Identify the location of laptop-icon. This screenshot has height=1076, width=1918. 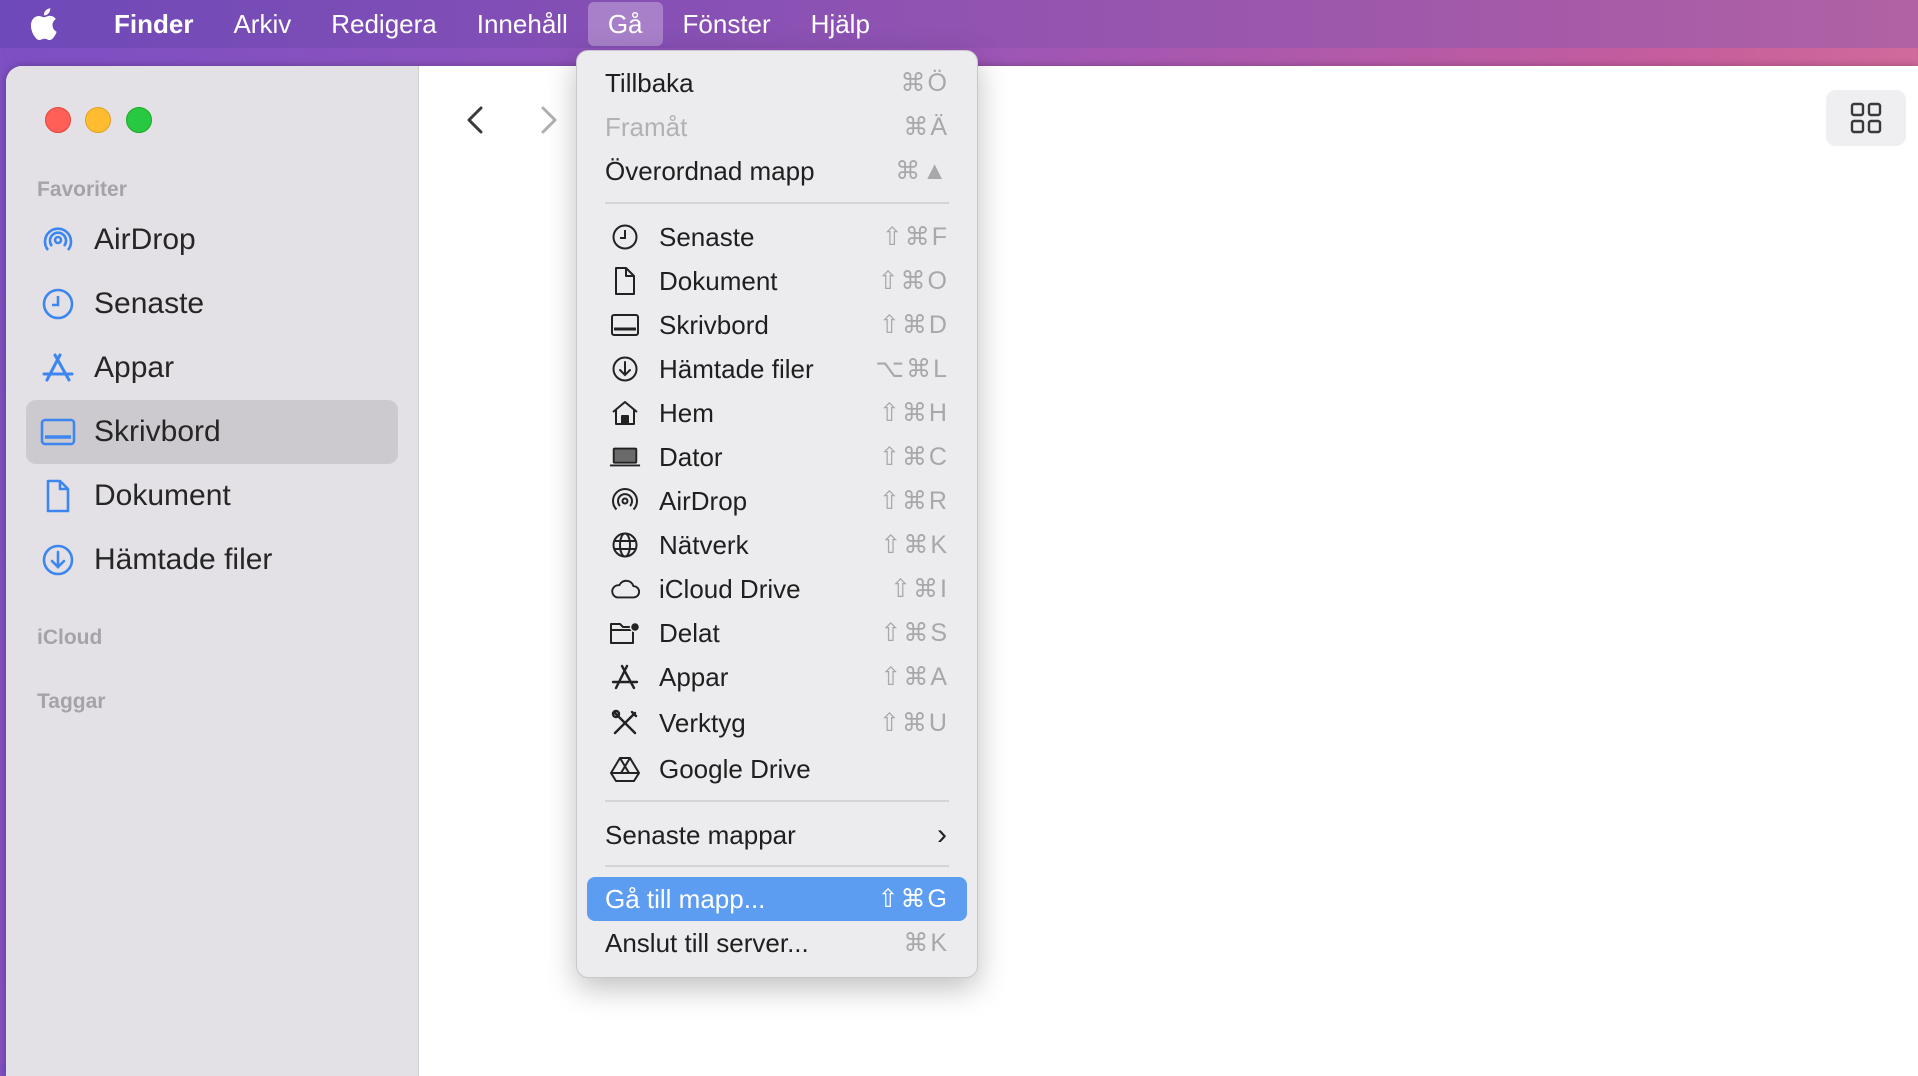
(625, 457).